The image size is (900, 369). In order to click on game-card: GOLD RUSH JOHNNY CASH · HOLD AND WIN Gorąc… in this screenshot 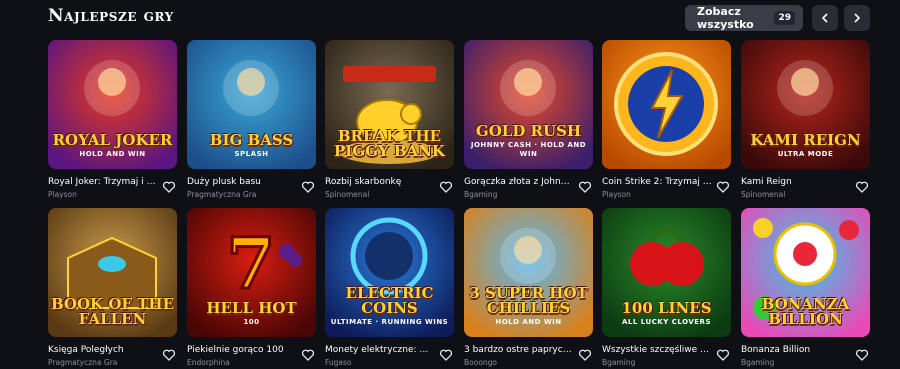, I will do `click(528, 120)`.